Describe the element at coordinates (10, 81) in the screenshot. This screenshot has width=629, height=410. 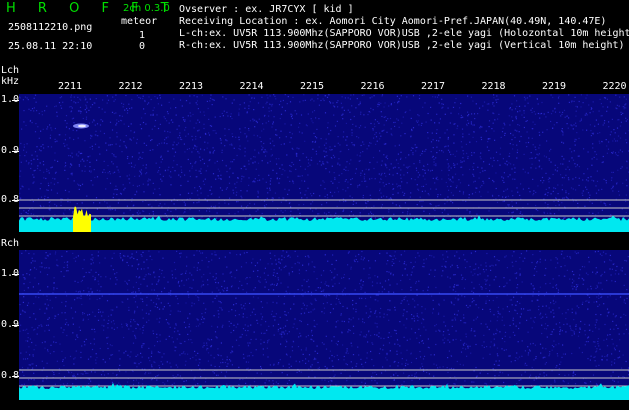
I see `khz-label: kHz` at that location.